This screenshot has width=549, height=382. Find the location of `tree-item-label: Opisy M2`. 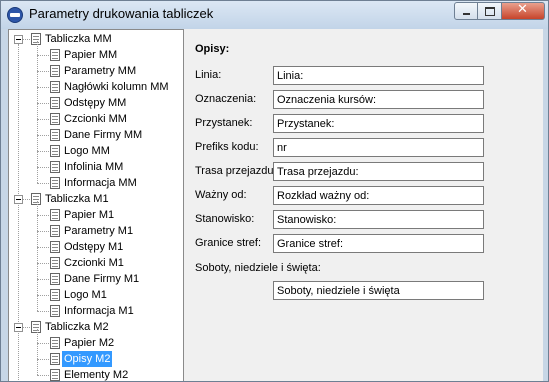

tree-item-label: Opisy M2 is located at coordinates (87, 359).